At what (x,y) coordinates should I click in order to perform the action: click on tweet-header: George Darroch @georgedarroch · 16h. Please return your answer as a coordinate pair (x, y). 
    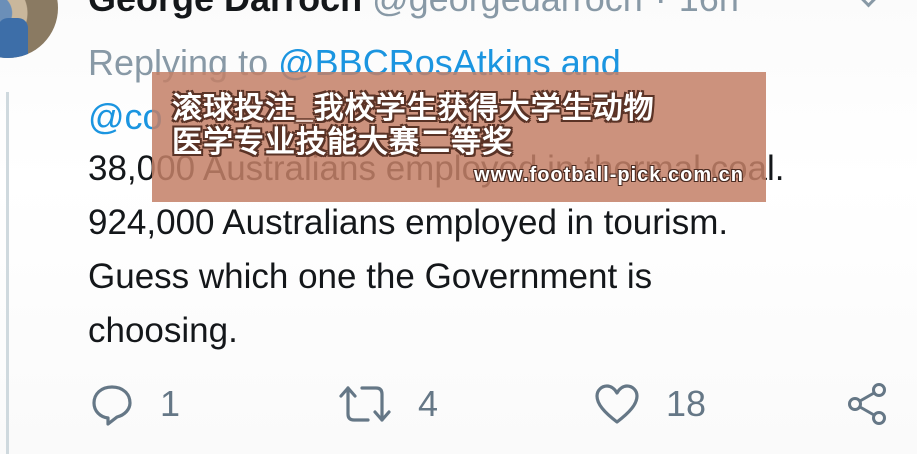
    Looking at the image, I should click on (413, 10).